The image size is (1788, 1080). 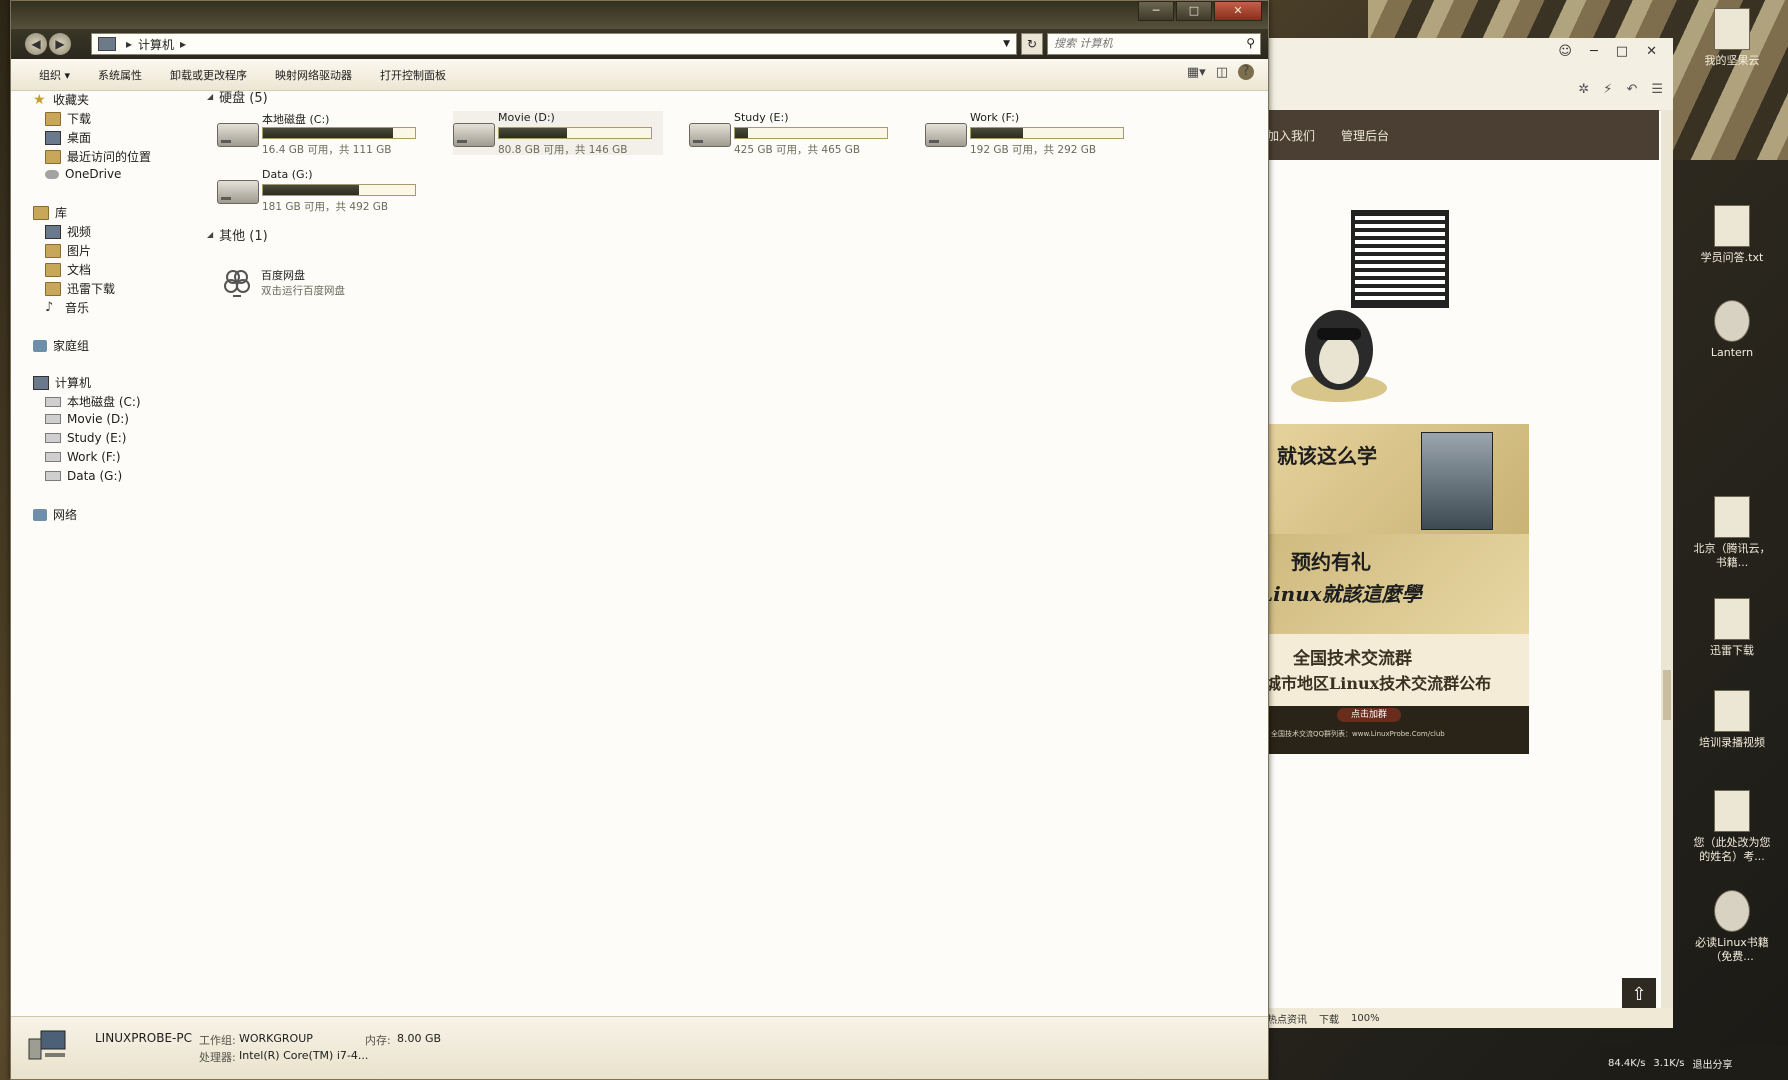 What do you see at coordinates (83, 457) in the screenshot?
I see `nav-drive-f: Work (F:)` at bounding box center [83, 457].